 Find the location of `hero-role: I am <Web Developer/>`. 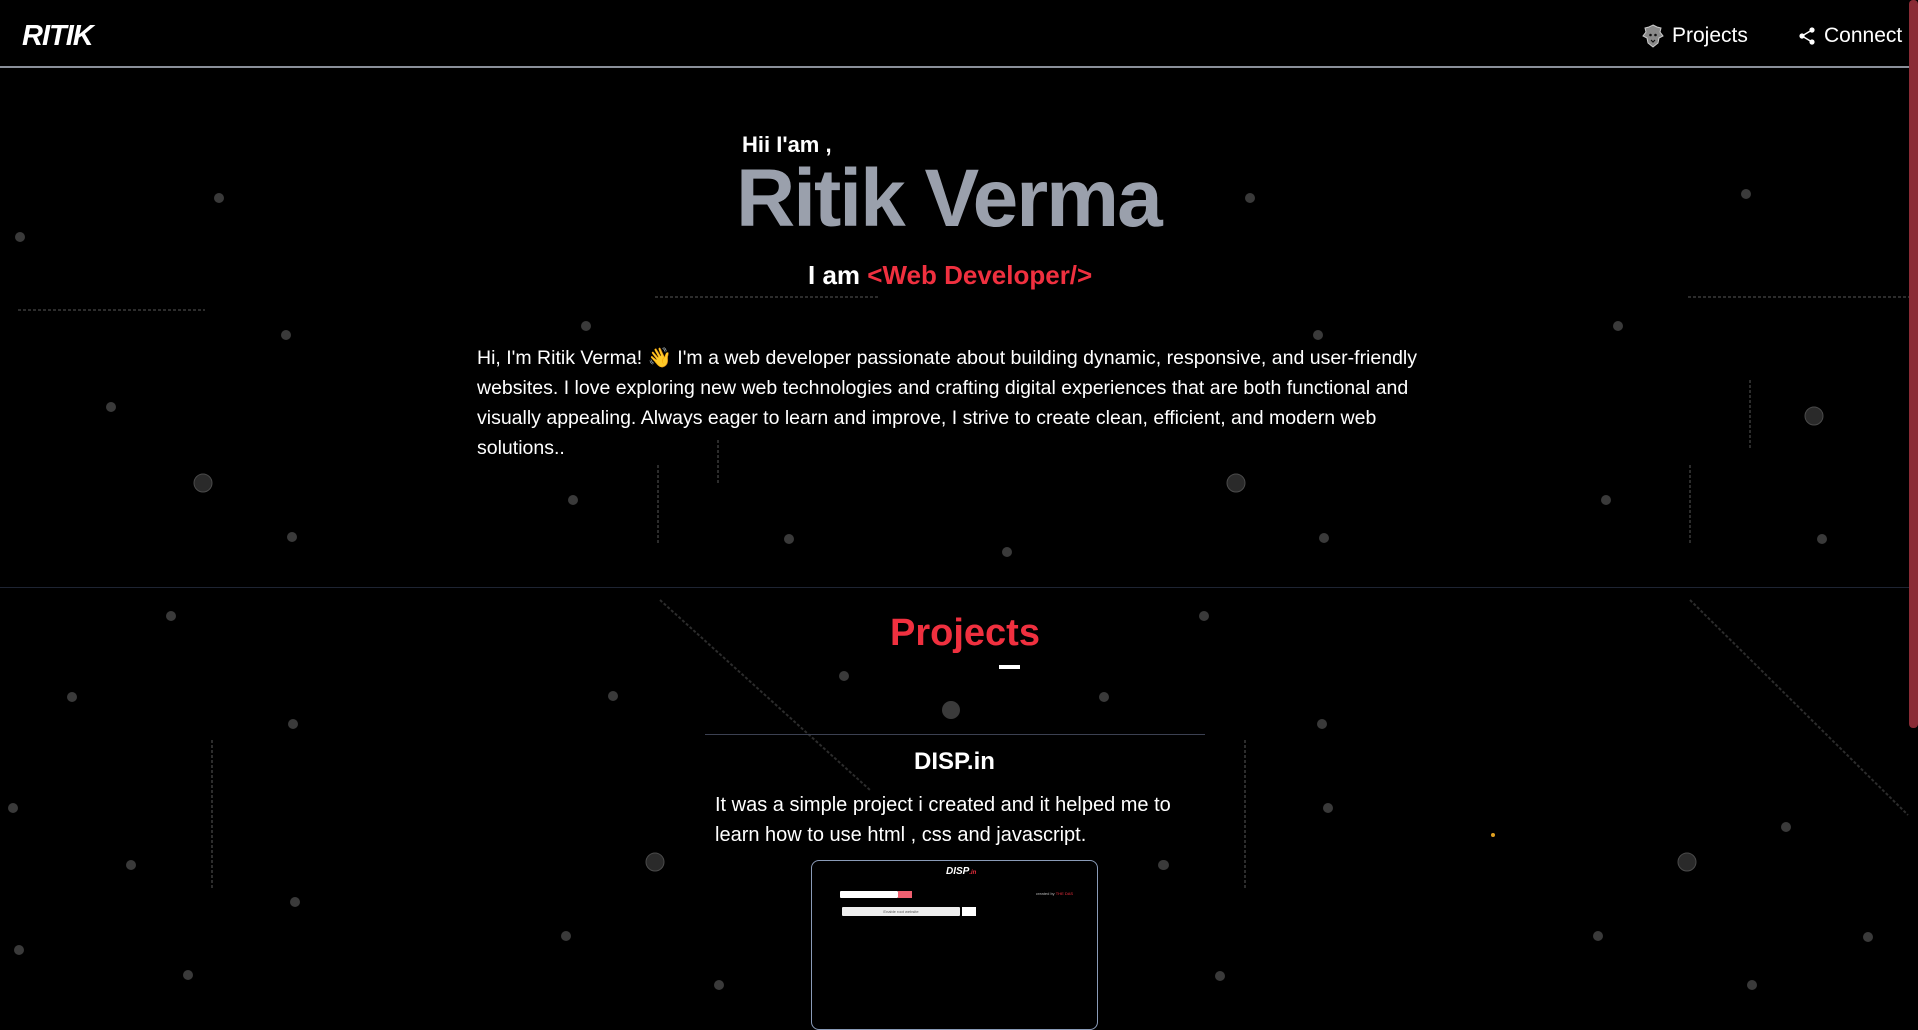

hero-role: I am <Web Developer/> is located at coordinates (950, 275).